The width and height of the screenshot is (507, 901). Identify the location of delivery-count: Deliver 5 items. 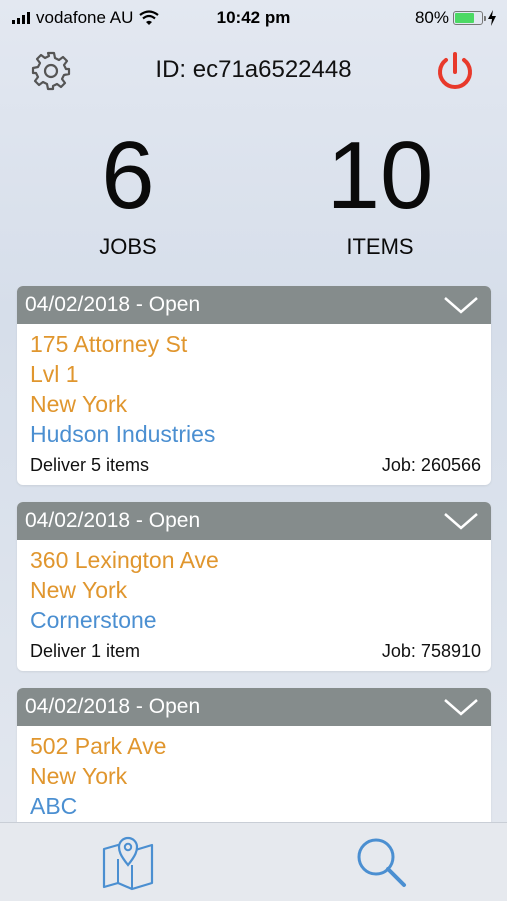
(90, 465).